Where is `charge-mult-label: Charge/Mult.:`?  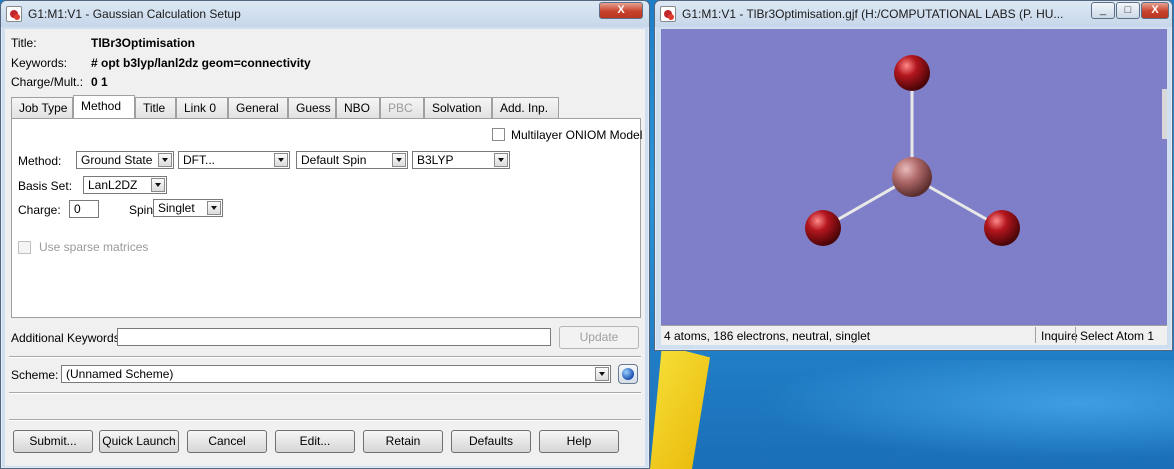
charge-mult-label: Charge/Mult.: is located at coordinates (47, 82).